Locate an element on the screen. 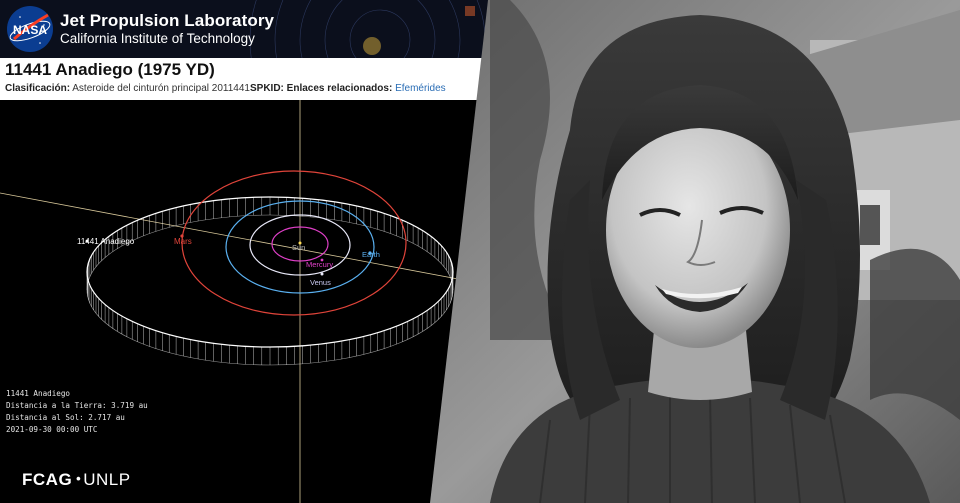  credit-logo: FCAG • UNLP is located at coordinates (76, 480).